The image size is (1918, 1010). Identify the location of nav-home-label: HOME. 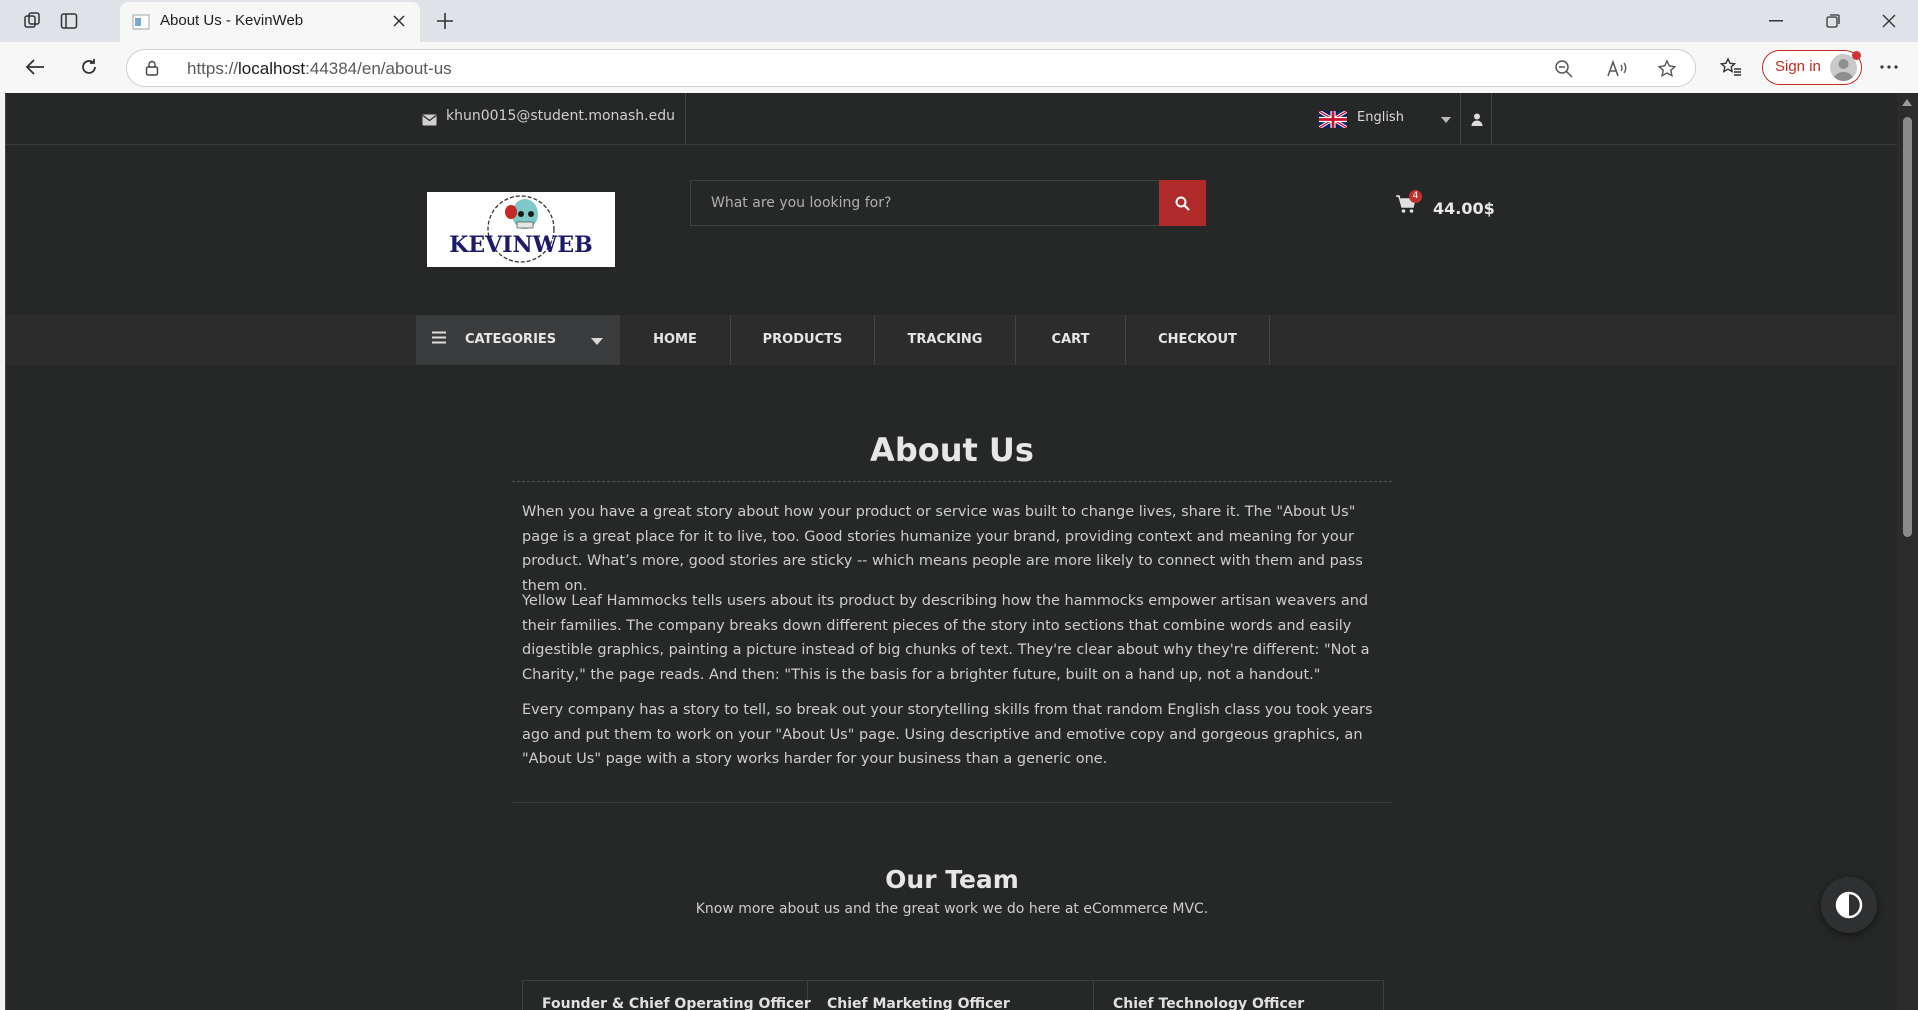
(675, 339).